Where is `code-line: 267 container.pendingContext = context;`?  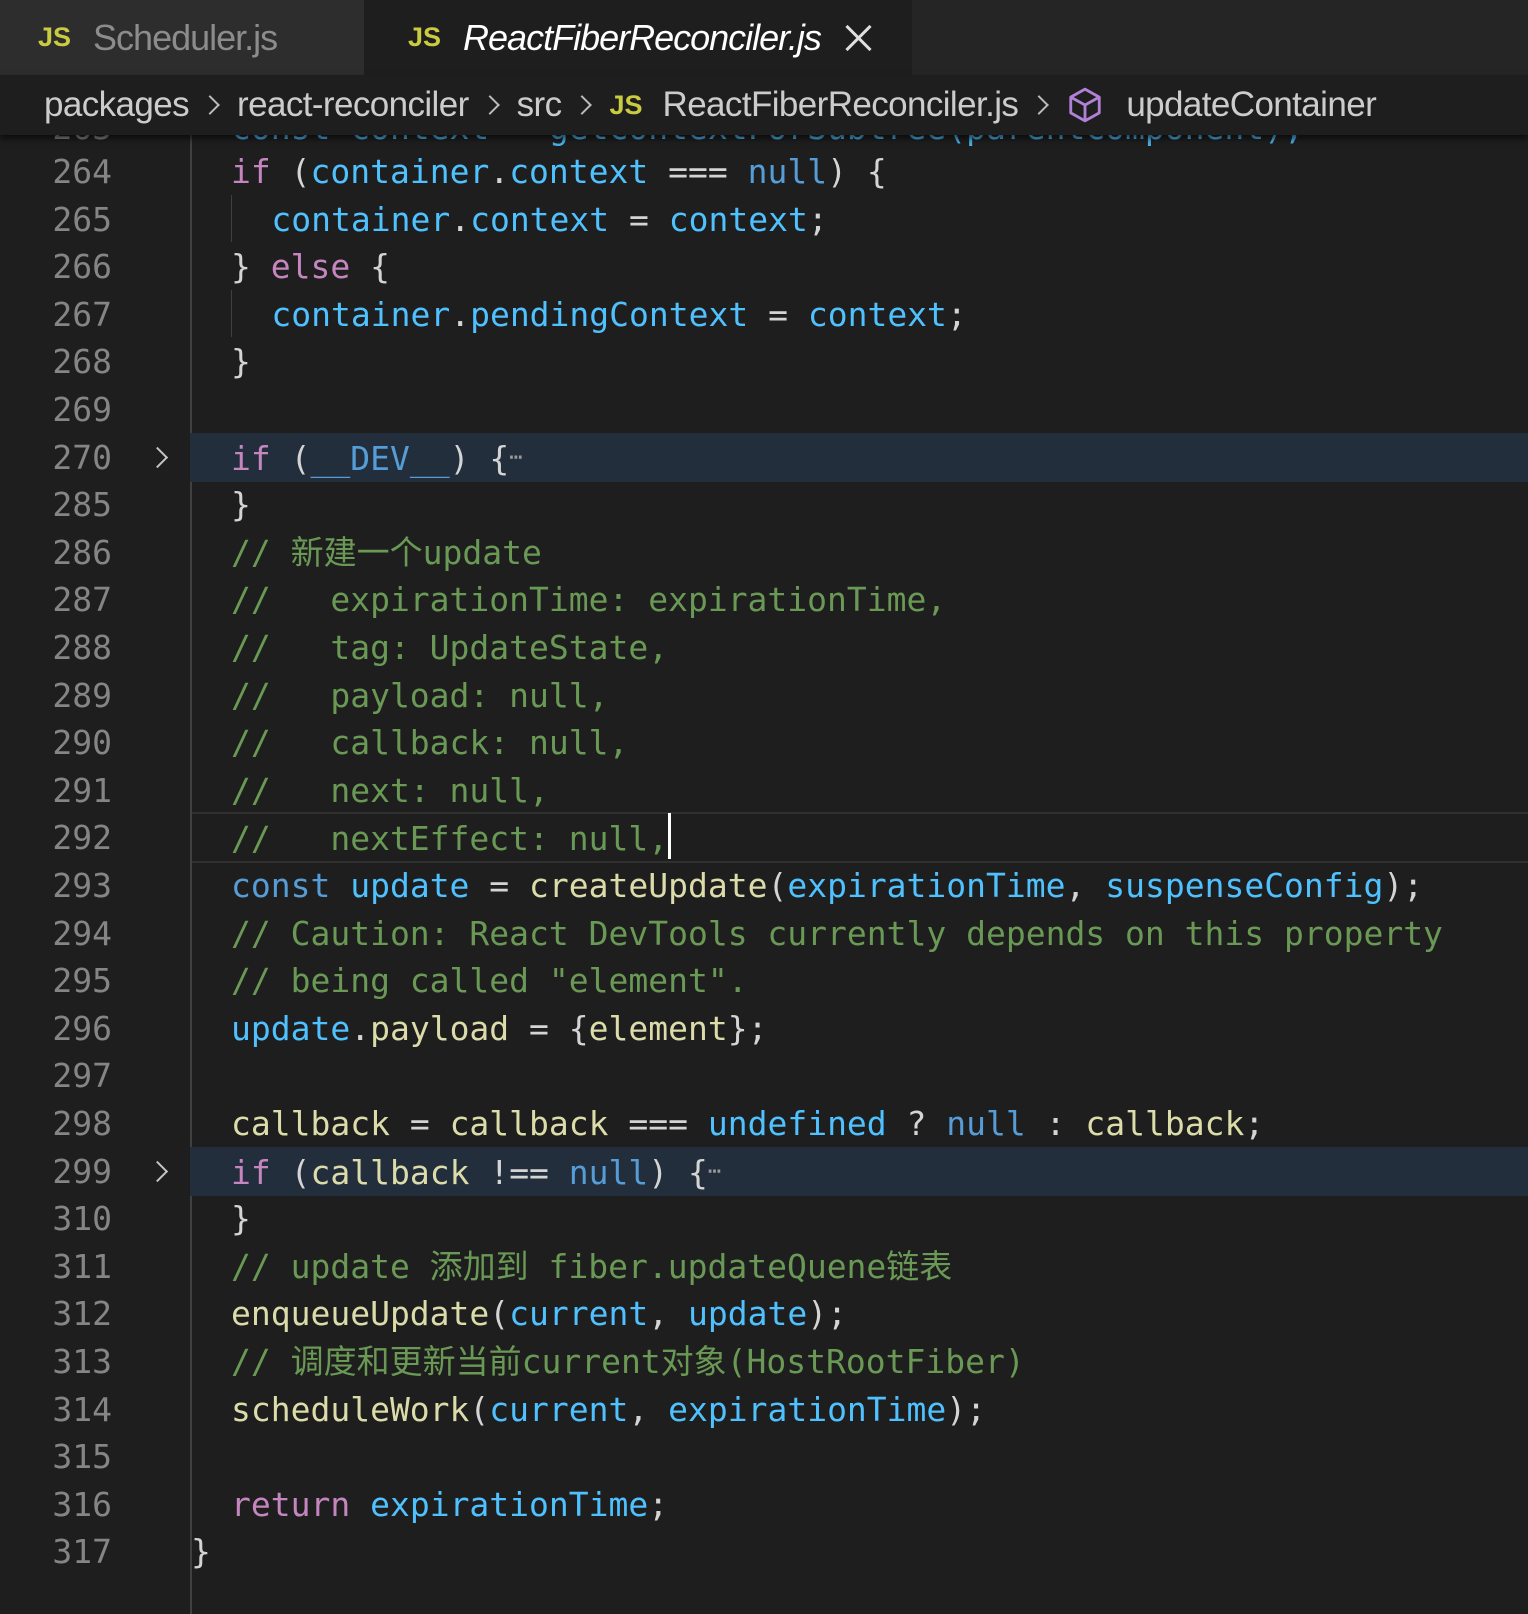
code-line: 267 container.pendingContext = context; is located at coordinates (764, 314).